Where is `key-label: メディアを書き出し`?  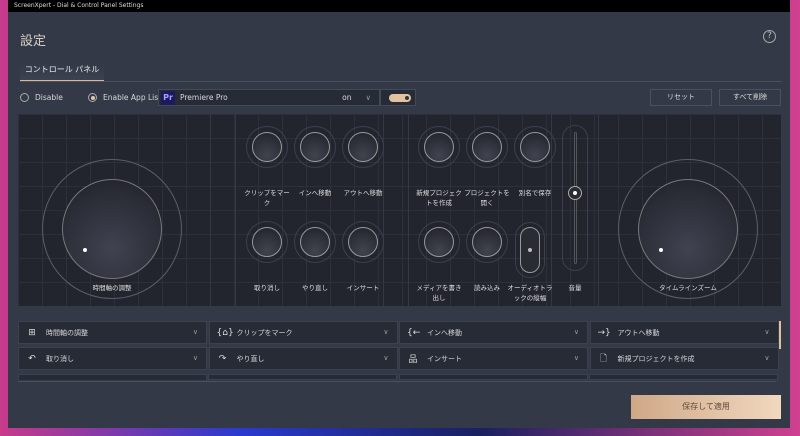
key-label: メディアを書き出し is located at coordinates (439, 293).